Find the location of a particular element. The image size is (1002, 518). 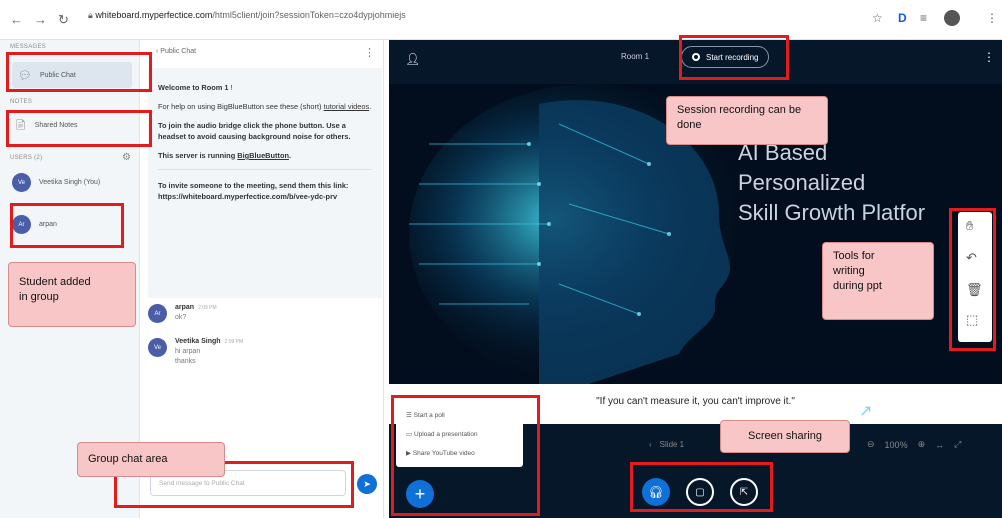

actions-highlight is located at coordinates (465, 455).